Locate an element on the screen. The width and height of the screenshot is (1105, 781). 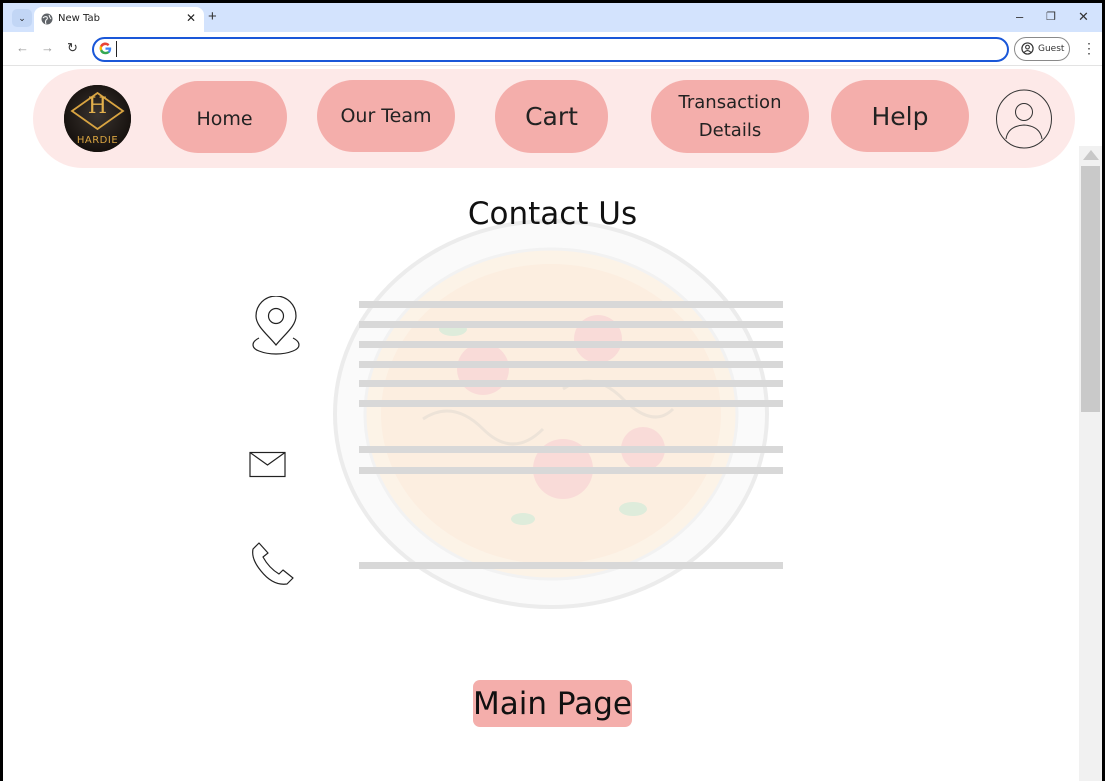
nav-help-button: Help is located at coordinates (900, 116).